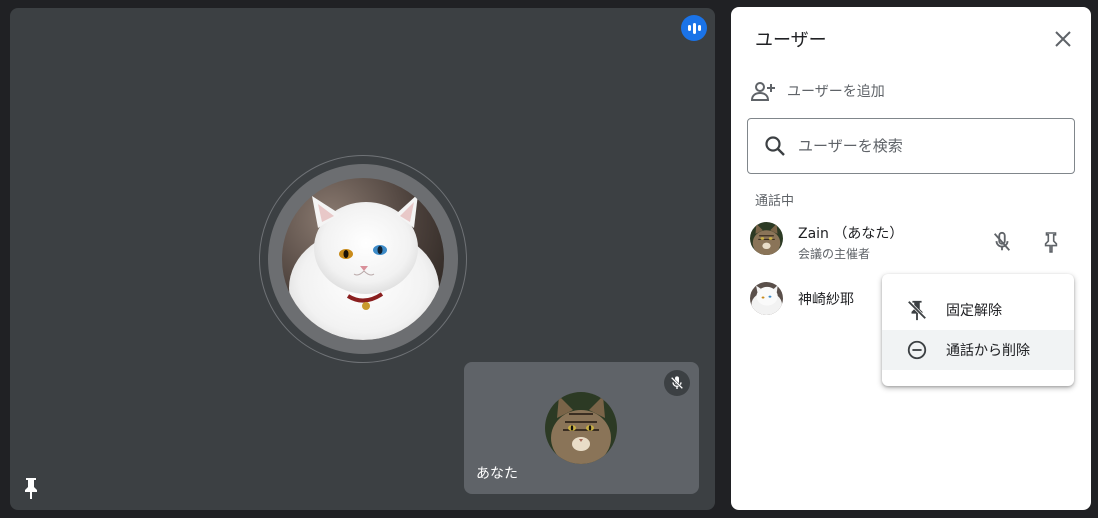 This screenshot has width=1098, height=518. Describe the element at coordinates (497, 474) in the screenshot. I see `self-tile-label: あなた` at that location.